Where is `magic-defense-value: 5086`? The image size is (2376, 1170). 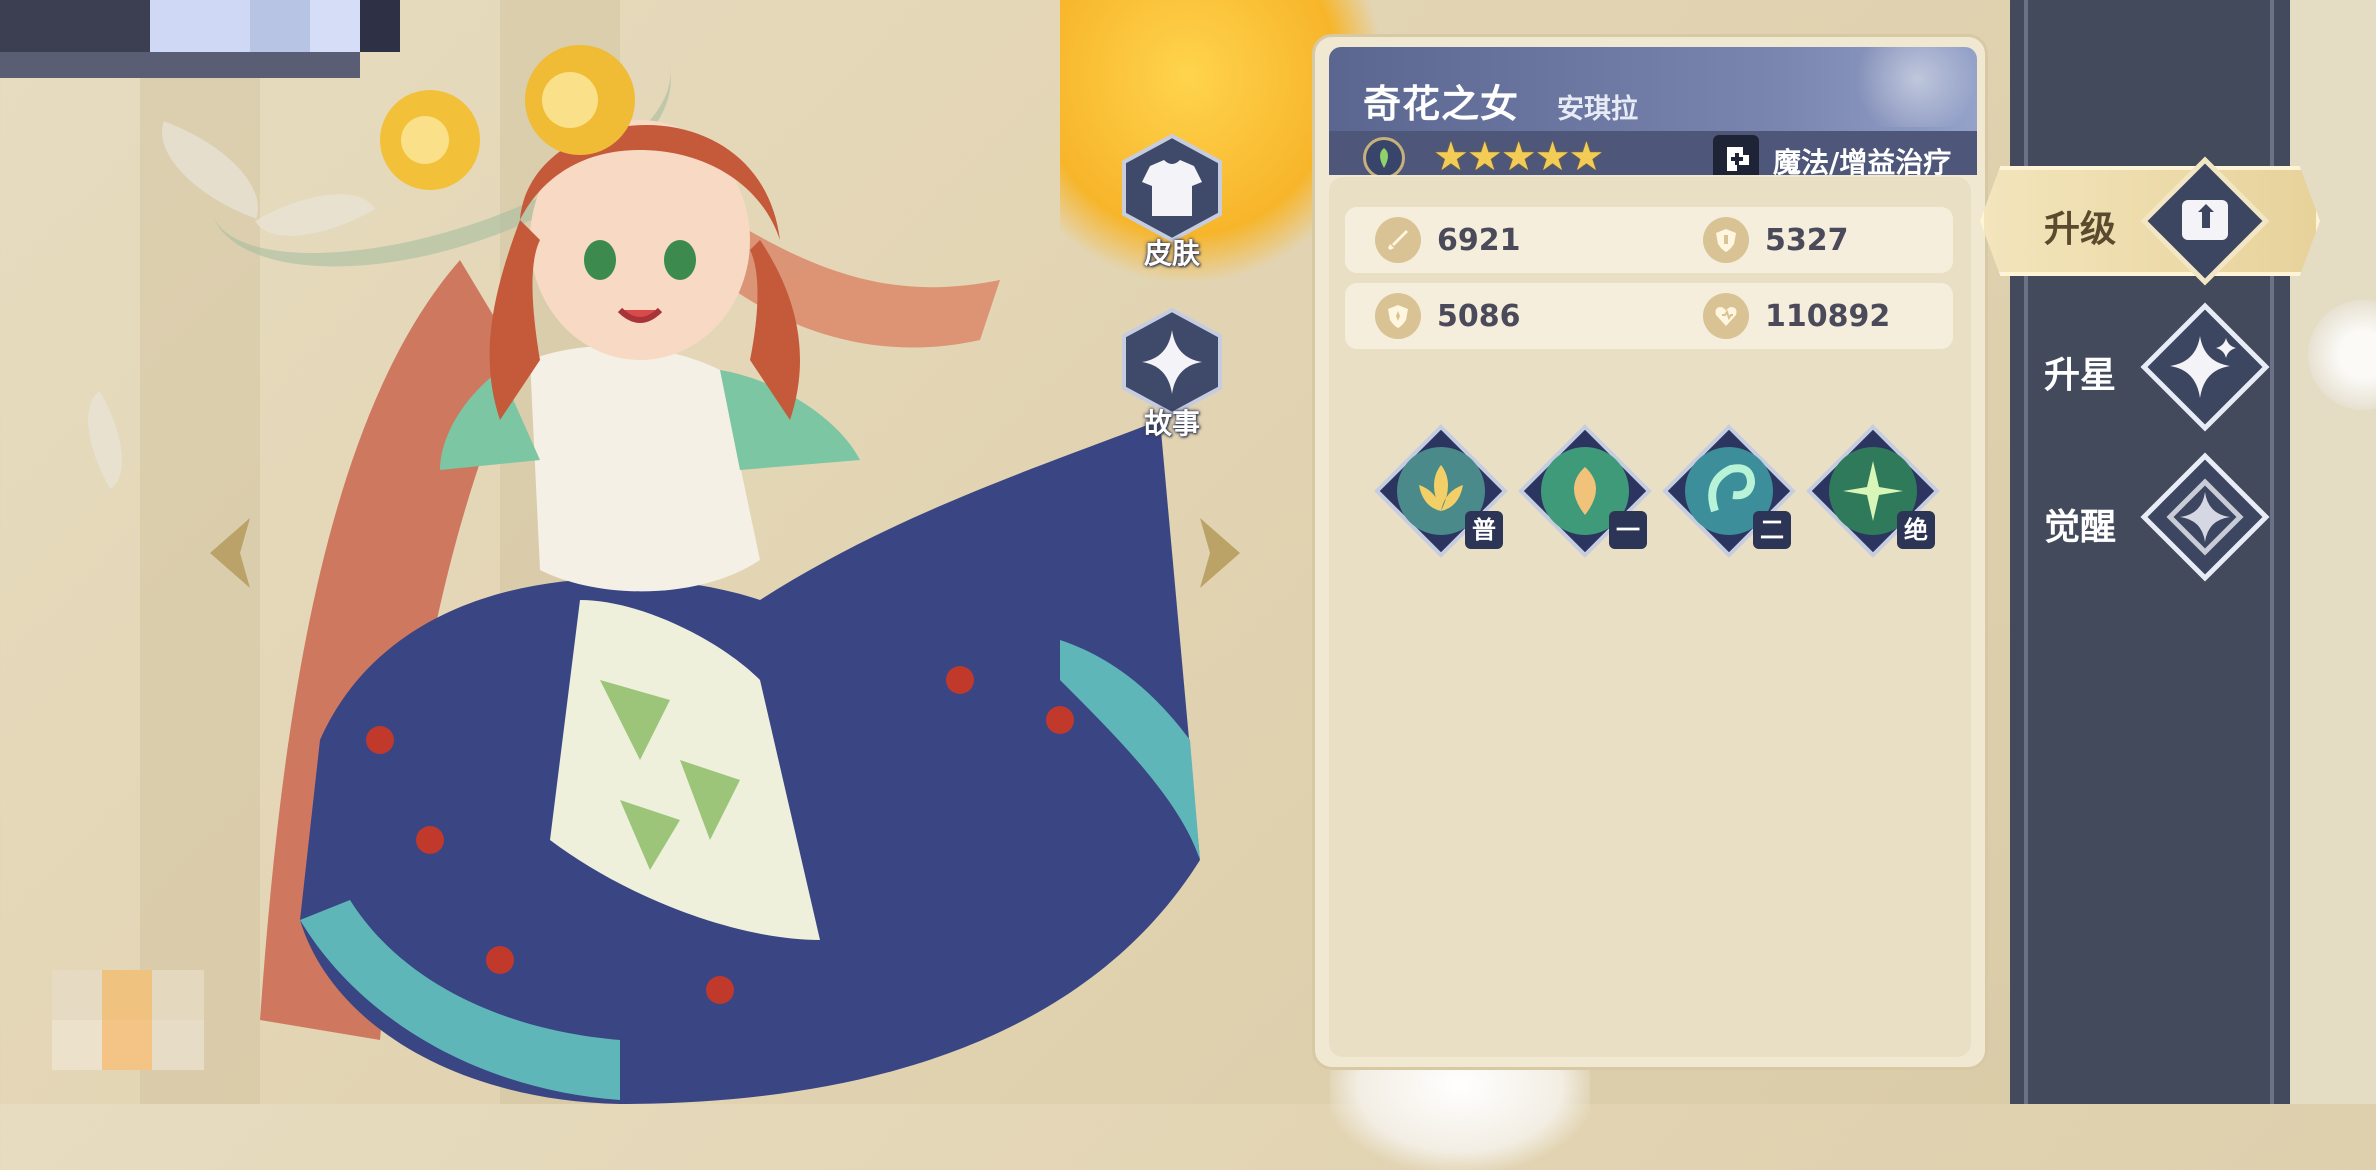
magic-defense-value: 5086 is located at coordinates (1479, 316).